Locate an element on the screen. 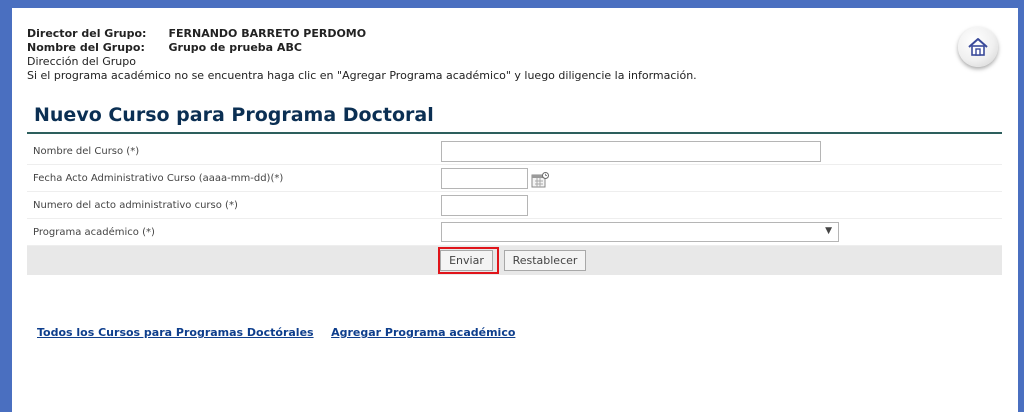 This screenshot has height=412, width=1024. group-name-label: Nombre del Grupo: is located at coordinates (86, 47).